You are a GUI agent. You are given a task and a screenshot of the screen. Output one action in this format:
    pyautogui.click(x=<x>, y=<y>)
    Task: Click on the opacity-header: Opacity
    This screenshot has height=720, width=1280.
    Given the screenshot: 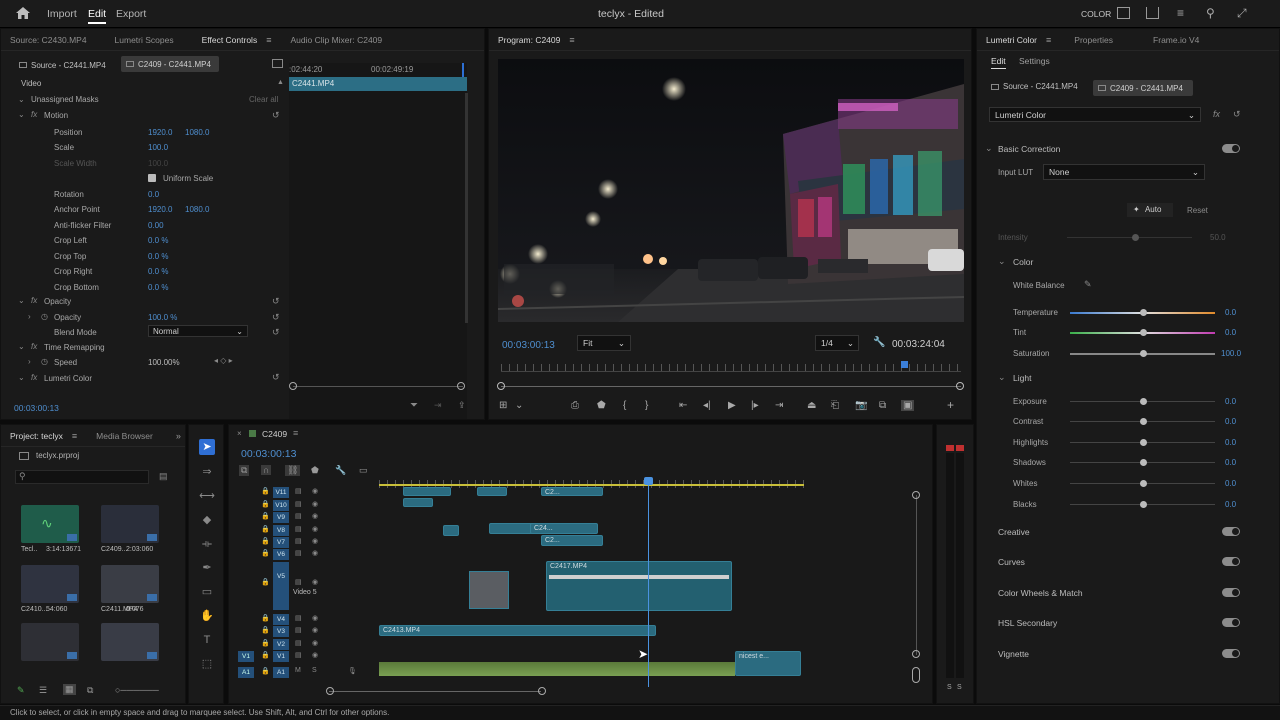 What is the action you would take?
    pyautogui.click(x=57, y=301)
    